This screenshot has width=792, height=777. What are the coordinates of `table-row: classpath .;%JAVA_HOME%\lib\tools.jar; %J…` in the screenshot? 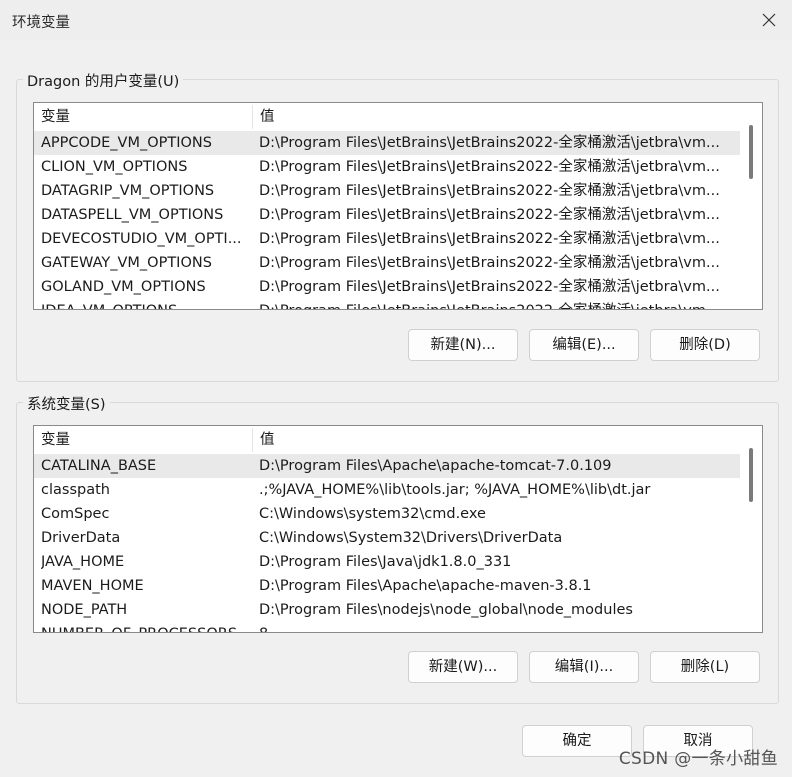 It's located at (387, 490).